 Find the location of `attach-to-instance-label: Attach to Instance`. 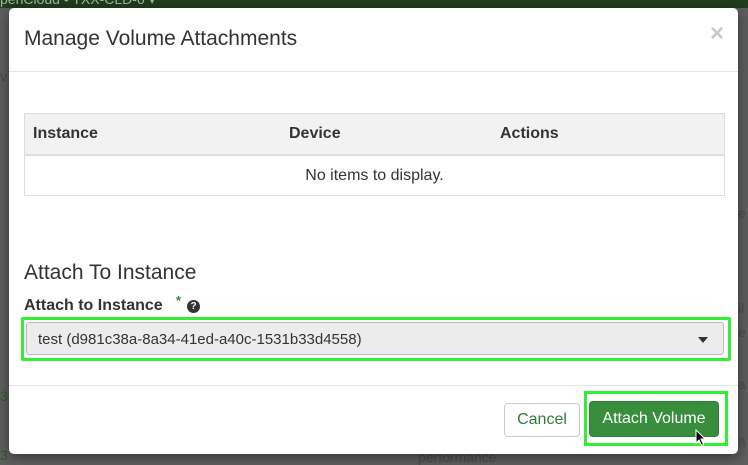

attach-to-instance-label: Attach to Instance is located at coordinates (93, 305).